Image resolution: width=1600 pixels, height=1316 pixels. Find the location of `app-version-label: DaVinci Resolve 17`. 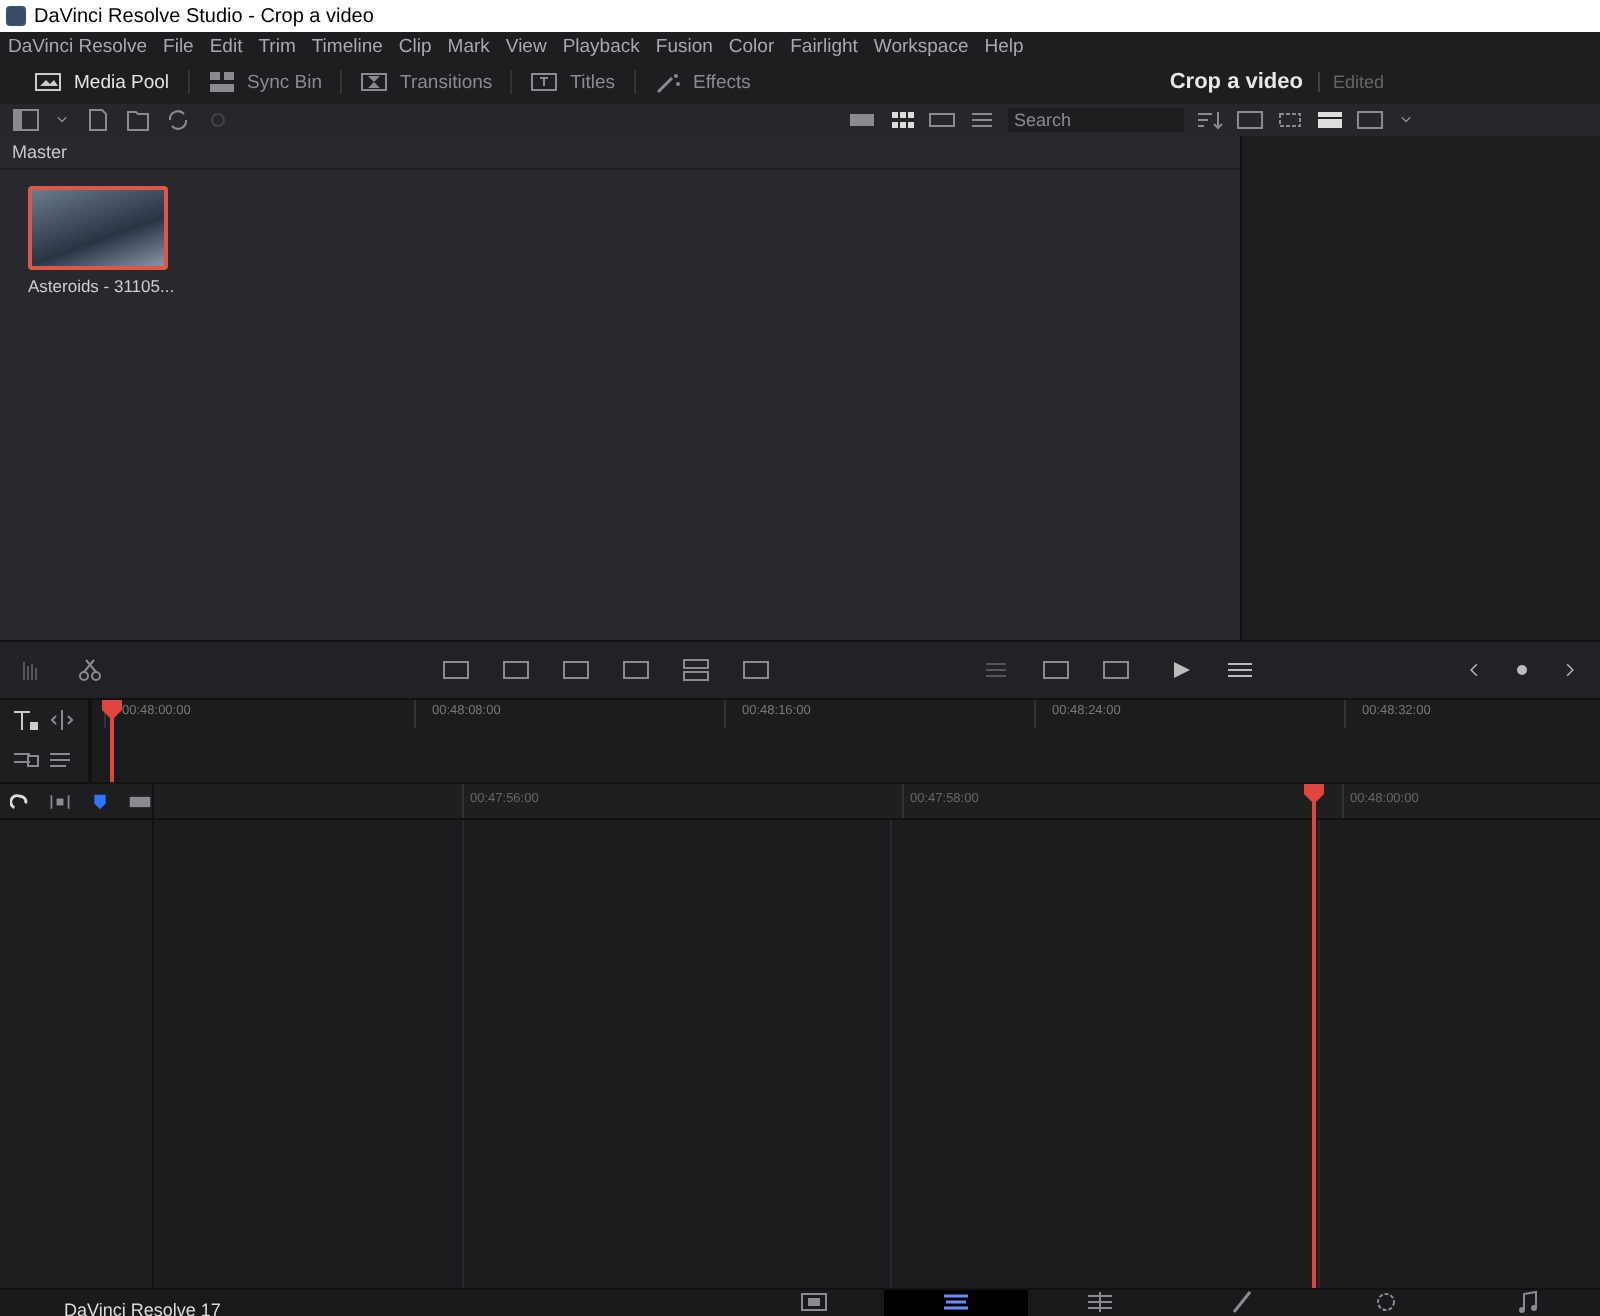

app-version-label: DaVinci Resolve 17 is located at coordinates (142, 1307).